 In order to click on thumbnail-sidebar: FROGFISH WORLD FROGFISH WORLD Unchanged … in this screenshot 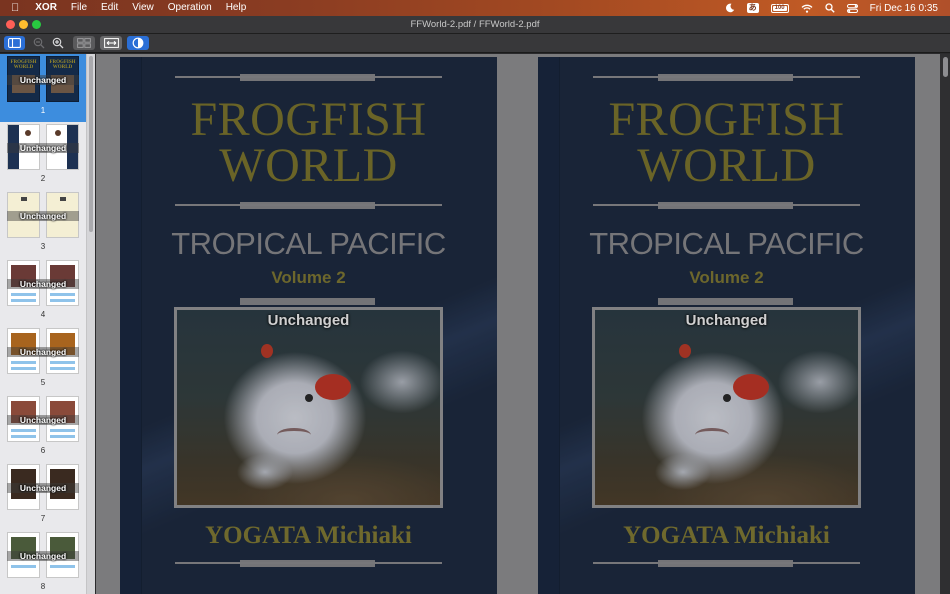, I will do `click(43, 324)`.